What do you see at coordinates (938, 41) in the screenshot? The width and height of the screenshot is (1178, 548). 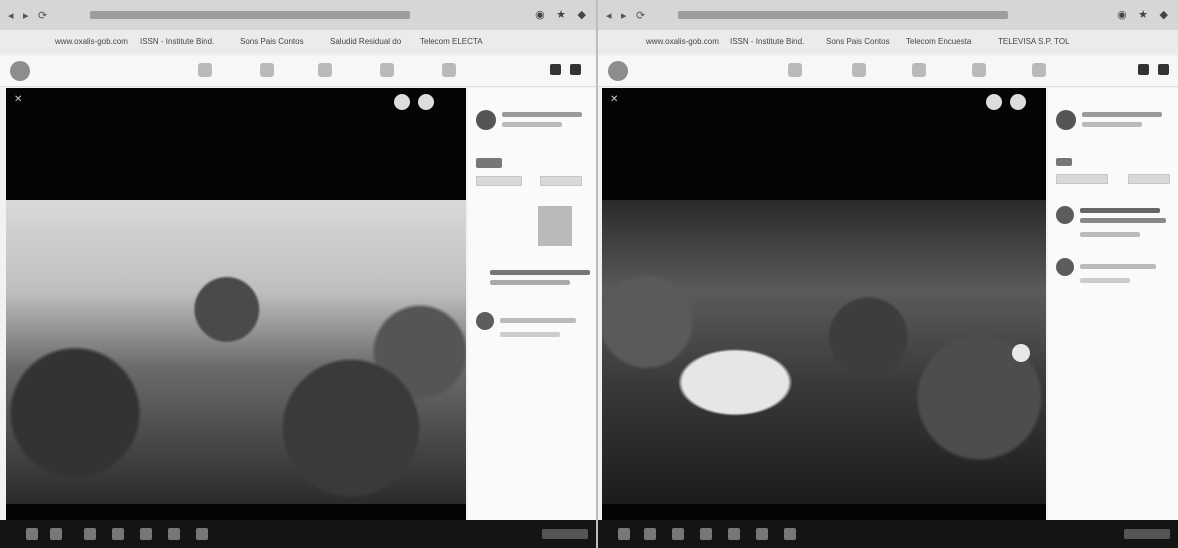 I see `bookmark-item: Telecom Encuesta` at bounding box center [938, 41].